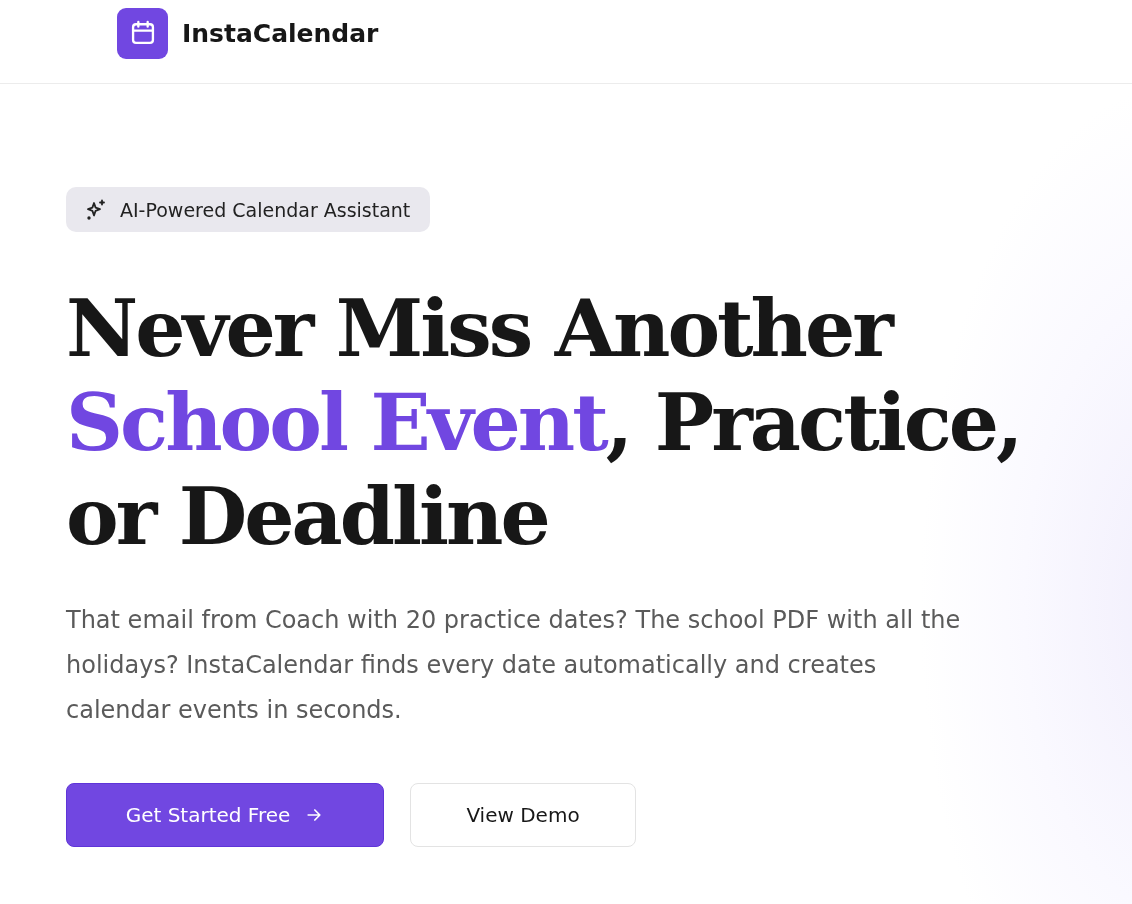 The image size is (1132, 904). I want to click on feature-badge: AI-Powered Calendar Assistant, so click(248, 209).